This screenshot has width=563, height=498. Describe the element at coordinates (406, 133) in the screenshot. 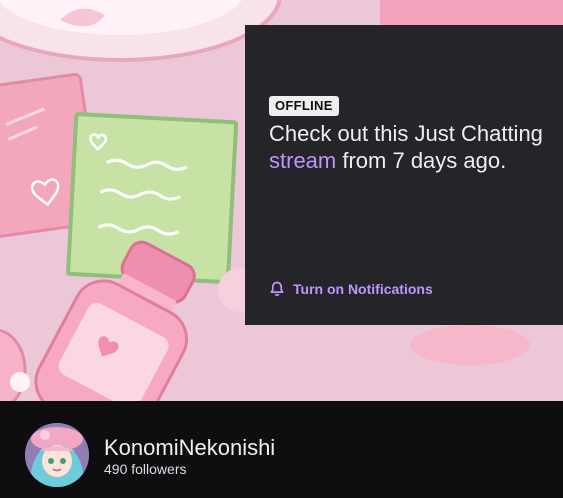

I see `offline-message-text: Check out this Just Chatting` at that location.